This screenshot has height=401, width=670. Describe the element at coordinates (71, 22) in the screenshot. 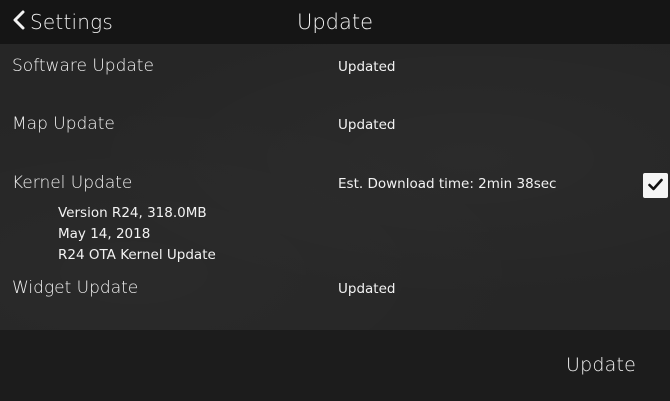

I see `back-button-label: Settings` at that location.